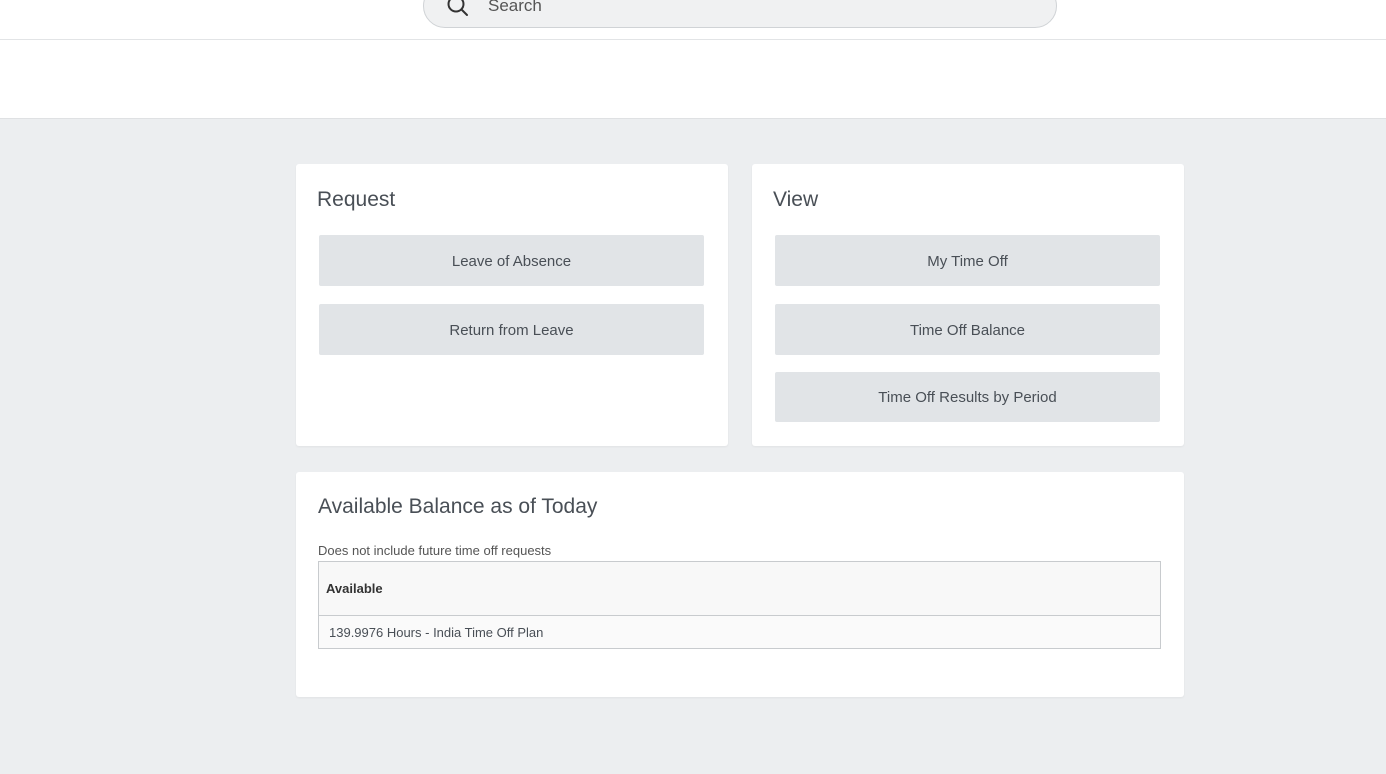 This screenshot has width=1386, height=774. I want to click on page-header, so click(693, 79).